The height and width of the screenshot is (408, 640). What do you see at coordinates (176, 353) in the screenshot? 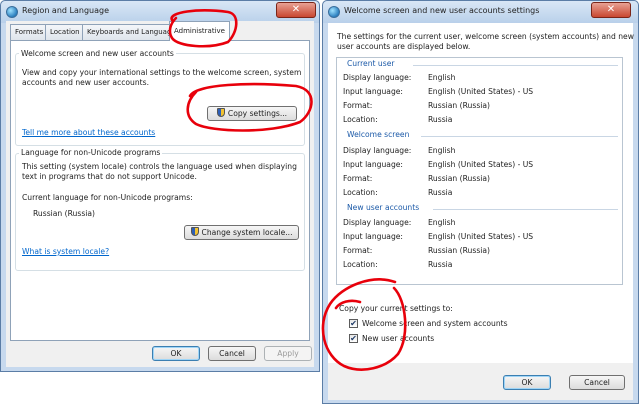
I see `left-ok-button: OK` at bounding box center [176, 353].